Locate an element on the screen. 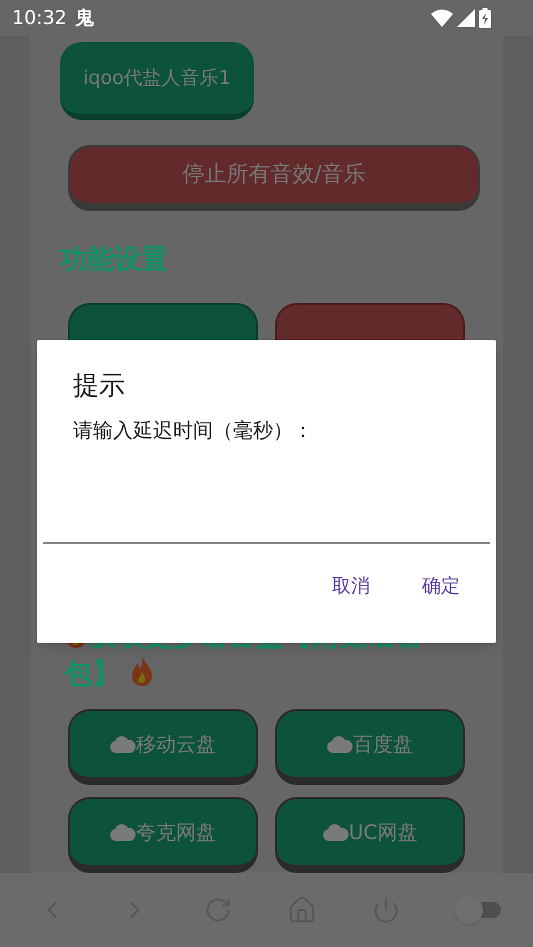 The image size is (533, 947). stop-button: 停止所有音效/音乐 is located at coordinates (274, 177).